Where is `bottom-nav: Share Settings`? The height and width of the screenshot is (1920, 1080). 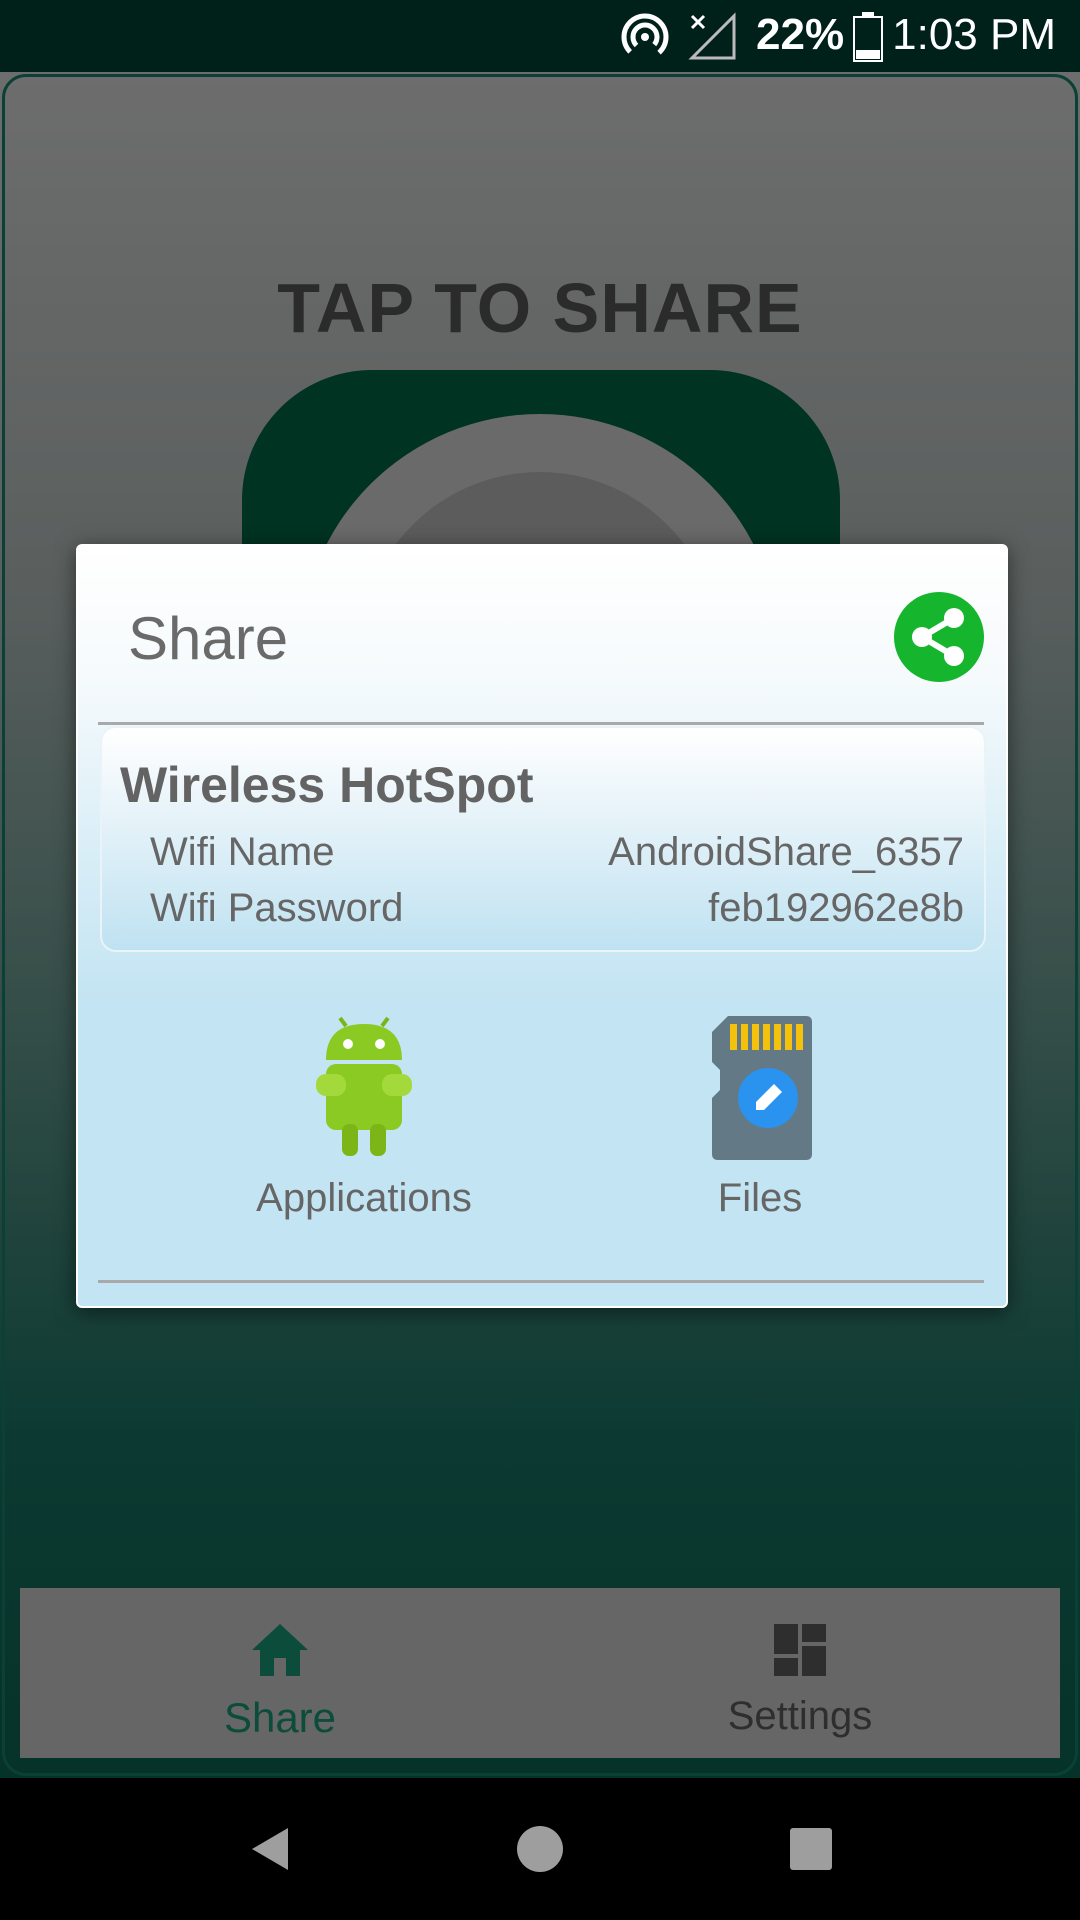
bottom-nav: Share Settings is located at coordinates (540, 1673).